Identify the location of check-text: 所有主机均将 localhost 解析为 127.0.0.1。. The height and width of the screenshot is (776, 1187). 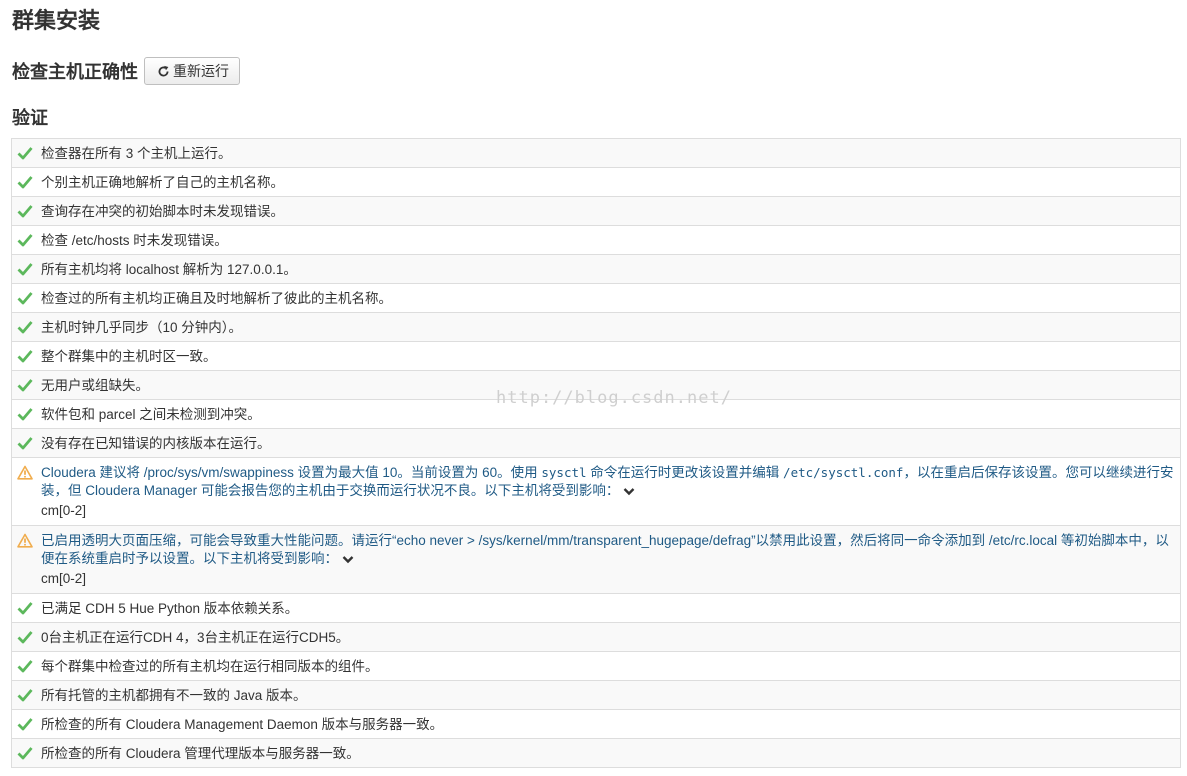
(169, 269).